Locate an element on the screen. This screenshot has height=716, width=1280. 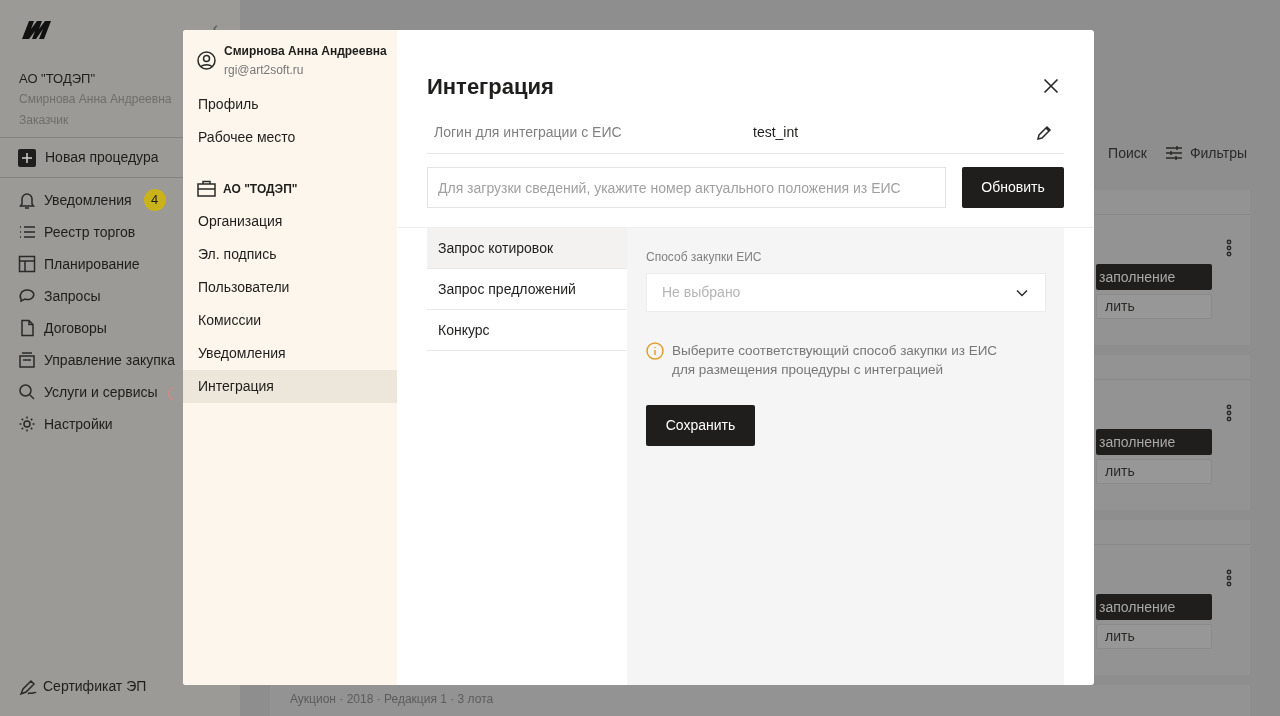
settings-nav-item: Интеграция is located at coordinates (290, 386).